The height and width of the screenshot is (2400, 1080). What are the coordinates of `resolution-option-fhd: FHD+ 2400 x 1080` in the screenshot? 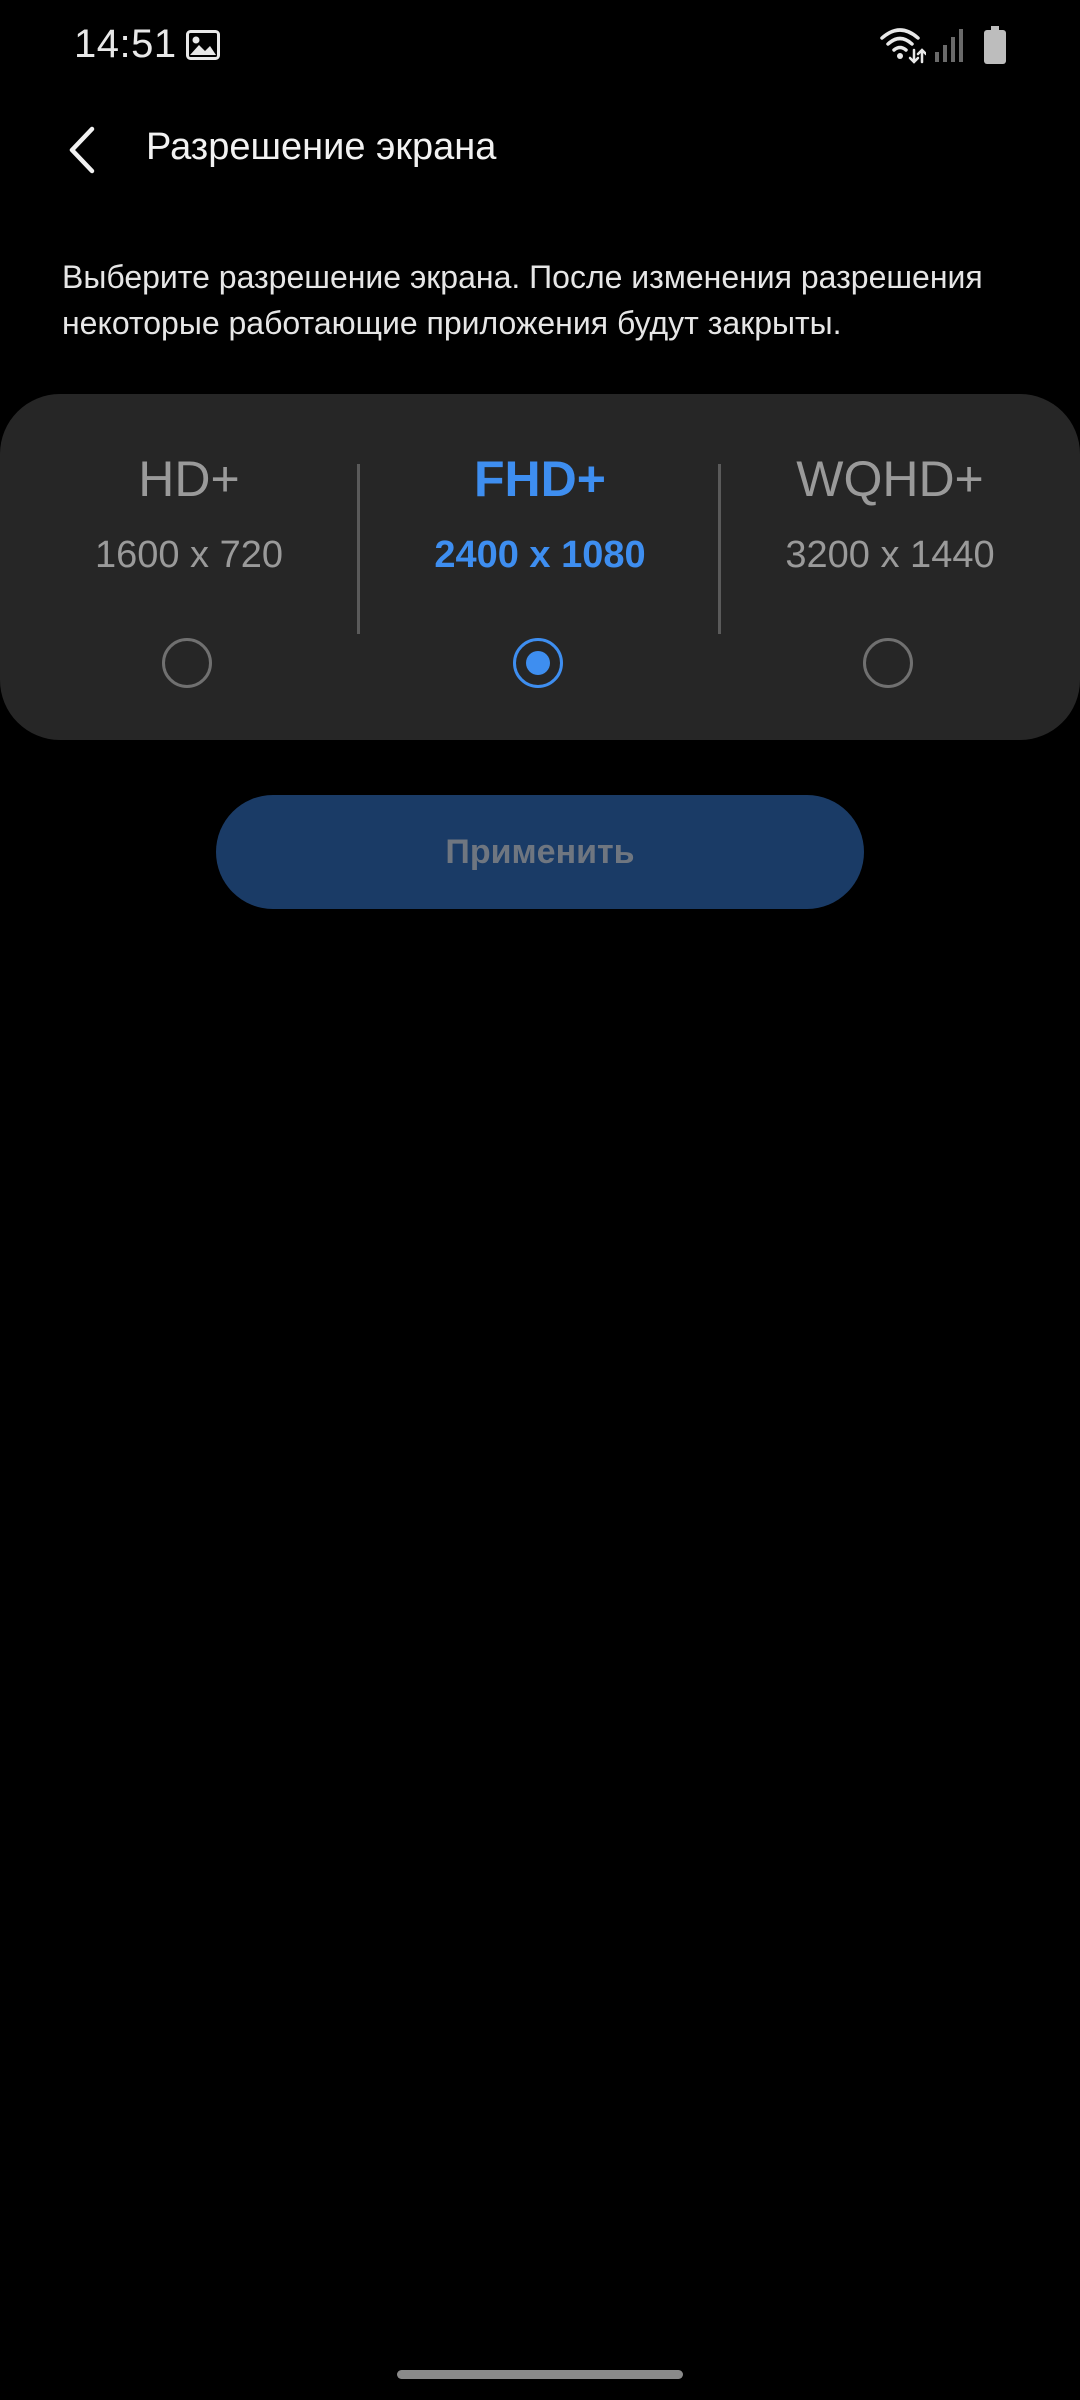 It's located at (540, 567).